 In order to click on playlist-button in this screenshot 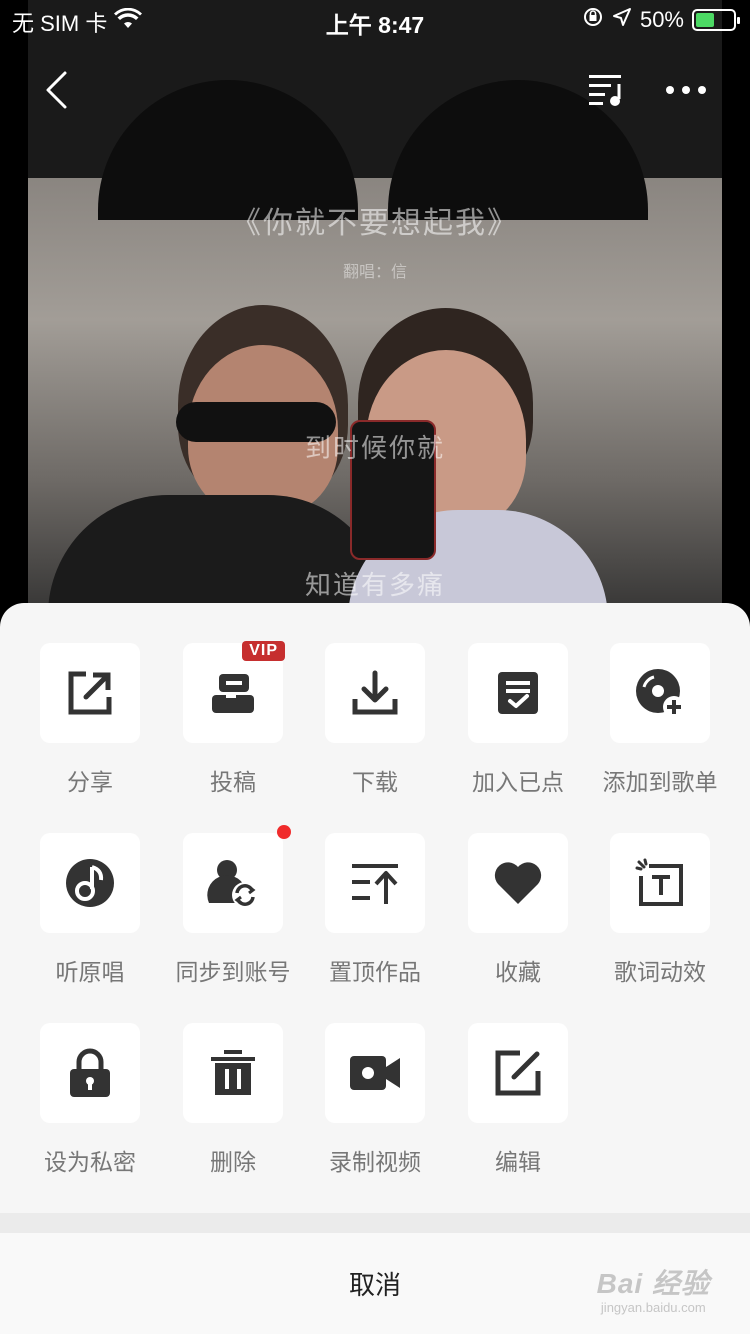, I will do `click(607, 90)`.